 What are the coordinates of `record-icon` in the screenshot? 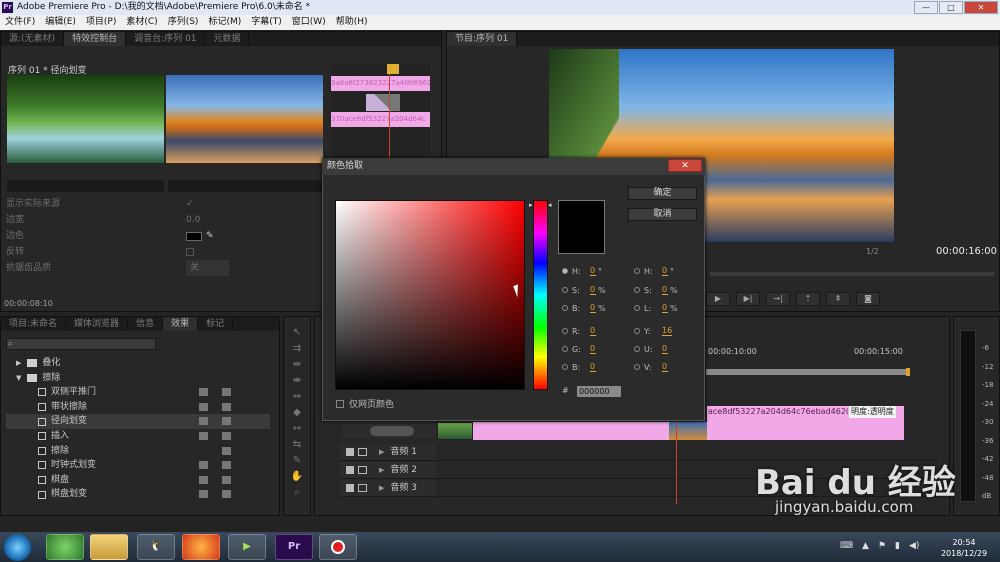 It's located at (338, 547).